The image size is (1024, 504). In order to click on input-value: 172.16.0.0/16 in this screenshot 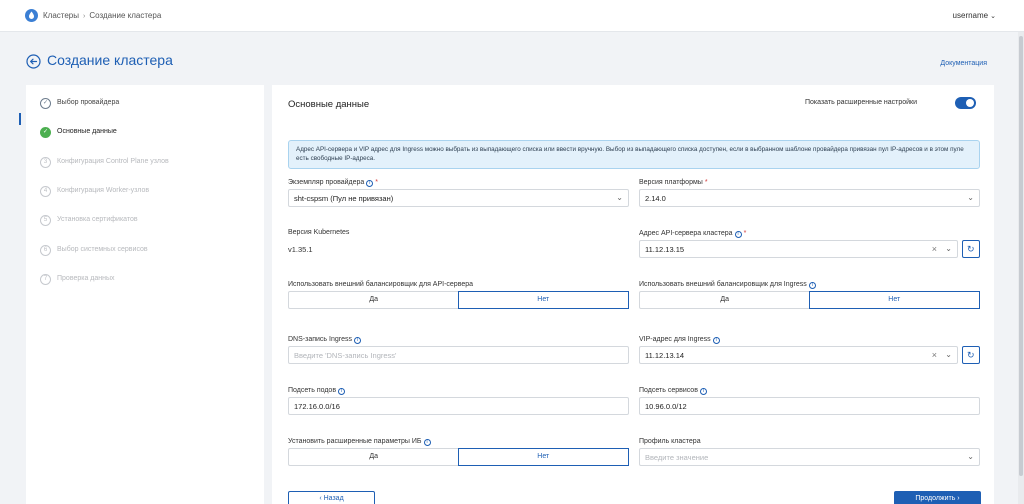, I will do `click(317, 406)`.